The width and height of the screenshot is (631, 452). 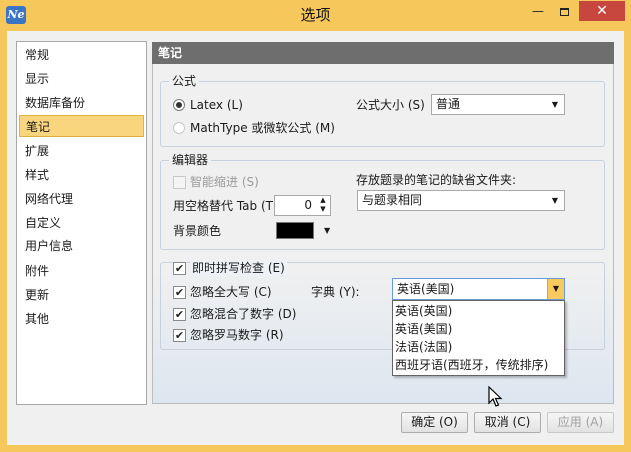 I want to click on default-folder-select: 与题录相同 ▼, so click(x=461, y=200).